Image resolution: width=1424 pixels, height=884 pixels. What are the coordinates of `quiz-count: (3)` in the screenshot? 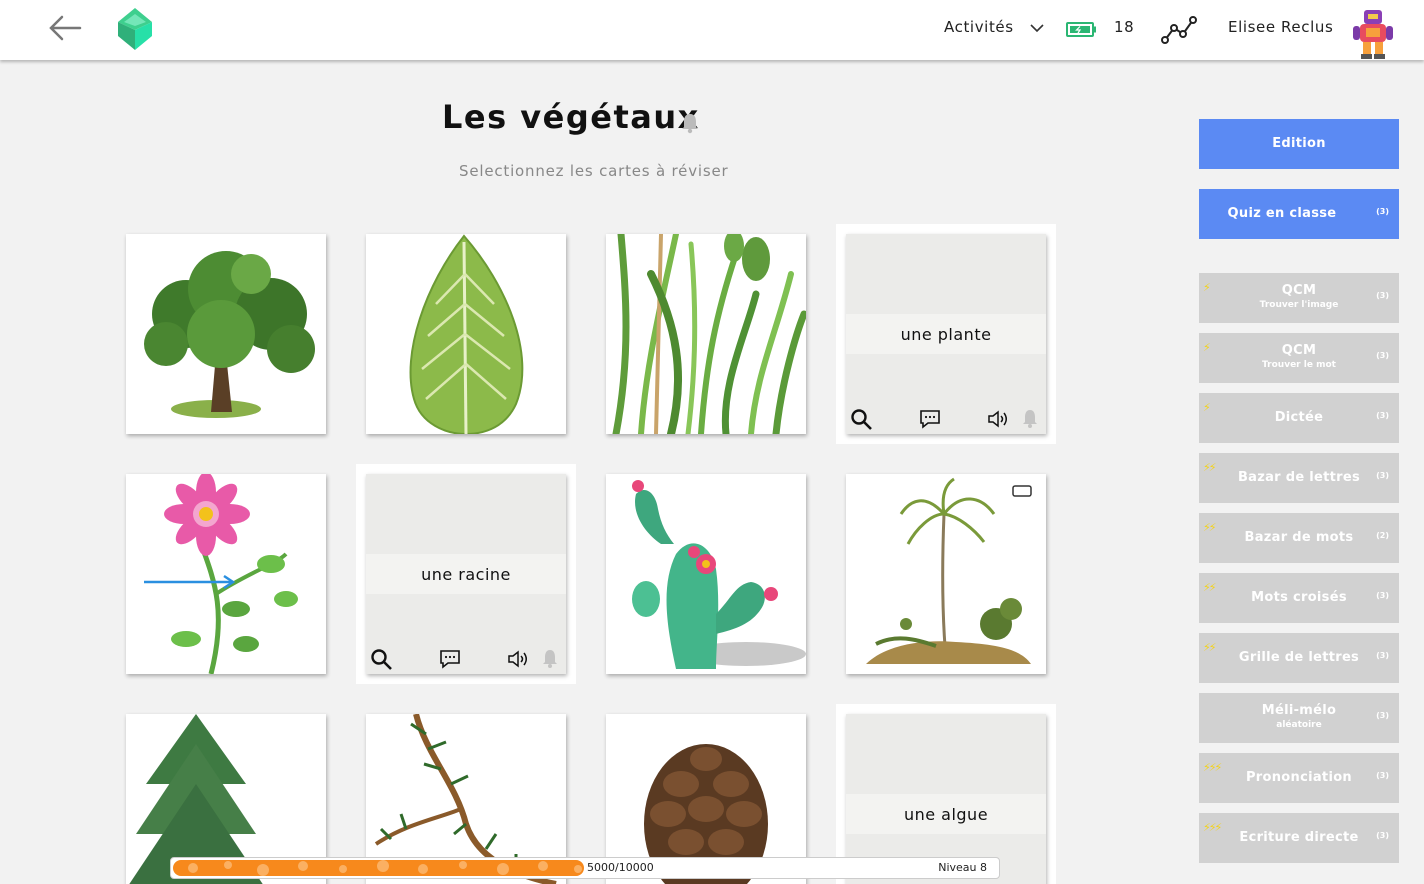 It's located at (1382, 211).